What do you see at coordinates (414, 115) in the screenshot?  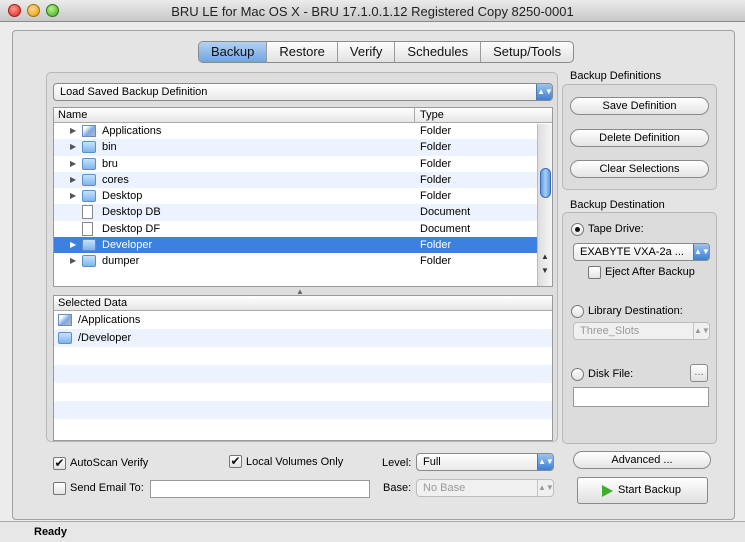 I see `column-divider` at bounding box center [414, 115].